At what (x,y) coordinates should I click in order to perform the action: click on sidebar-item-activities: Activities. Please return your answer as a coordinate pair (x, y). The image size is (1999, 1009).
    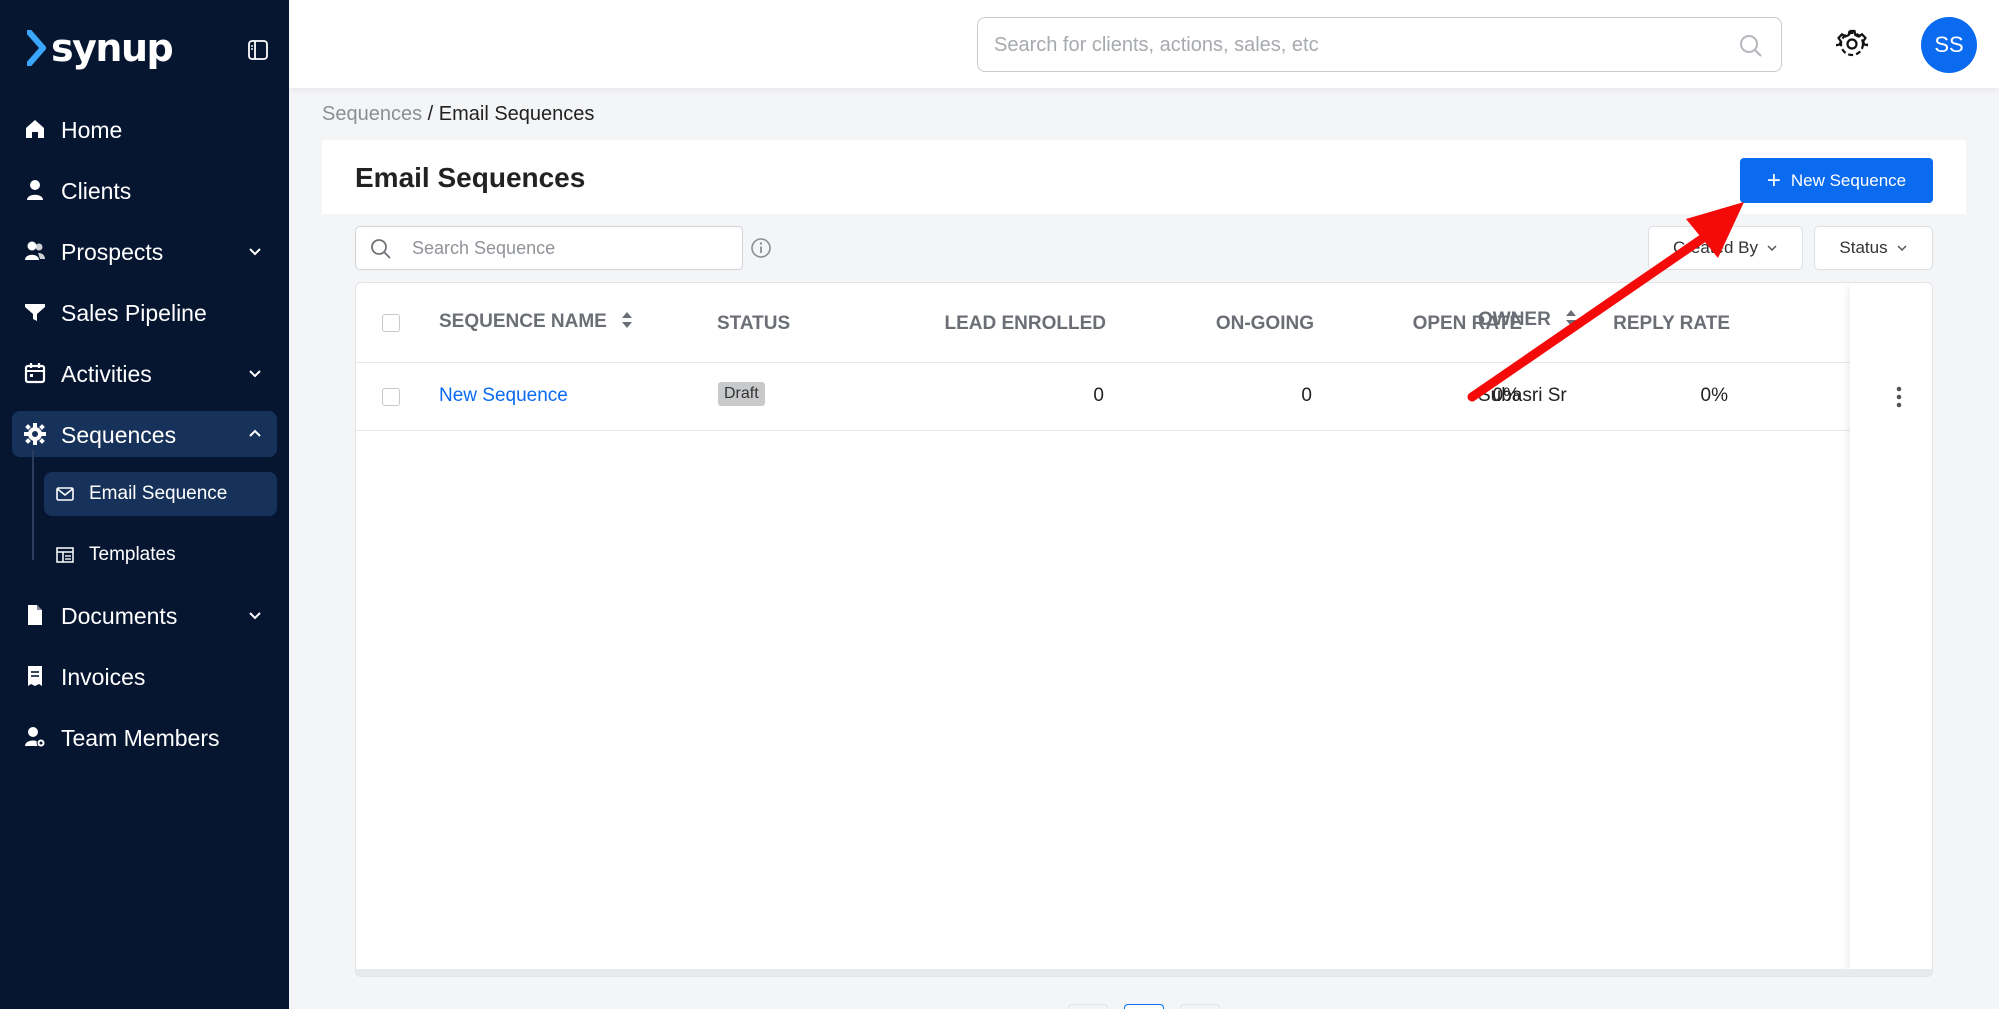
    Looking at the image, I should click on (144, 373).